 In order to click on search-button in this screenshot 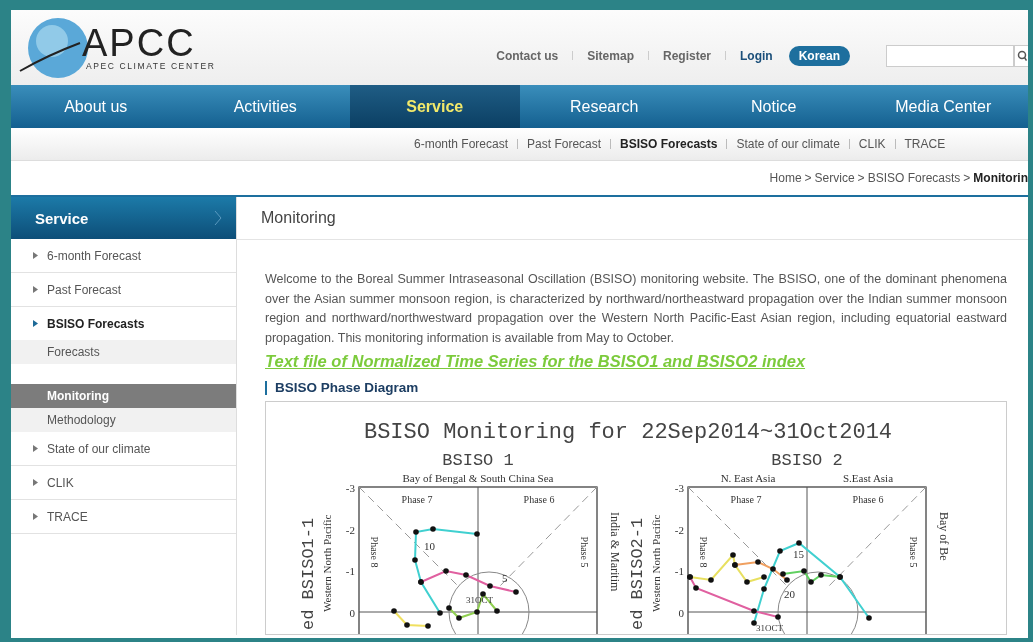, I will do `click(1021, 55)`.